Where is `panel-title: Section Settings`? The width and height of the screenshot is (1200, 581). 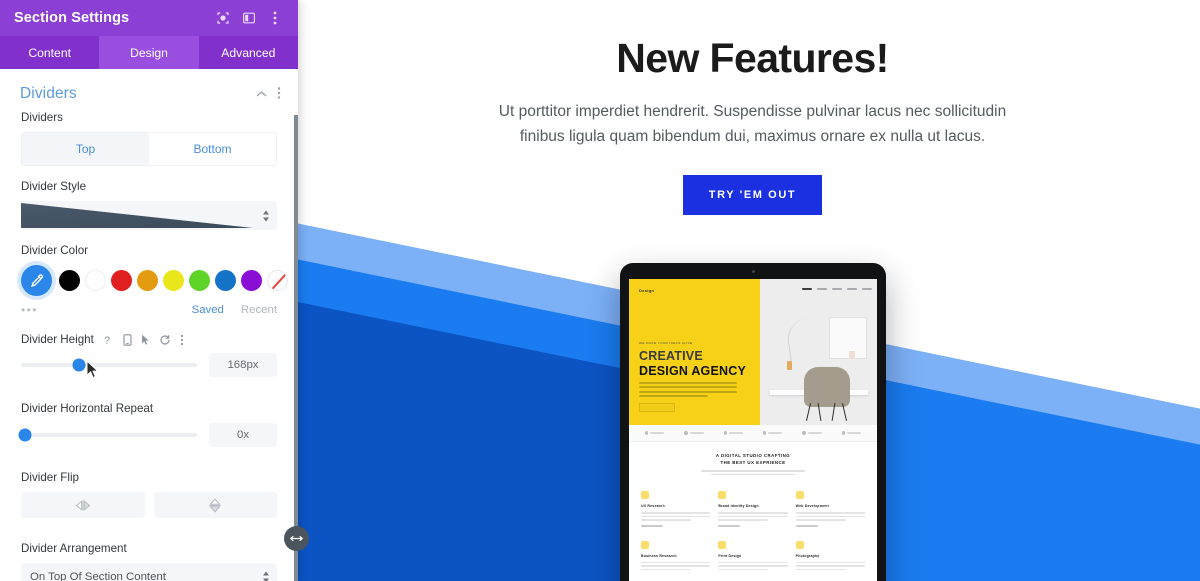 panel-title: Section Settings is located at coordinates (72, 18).